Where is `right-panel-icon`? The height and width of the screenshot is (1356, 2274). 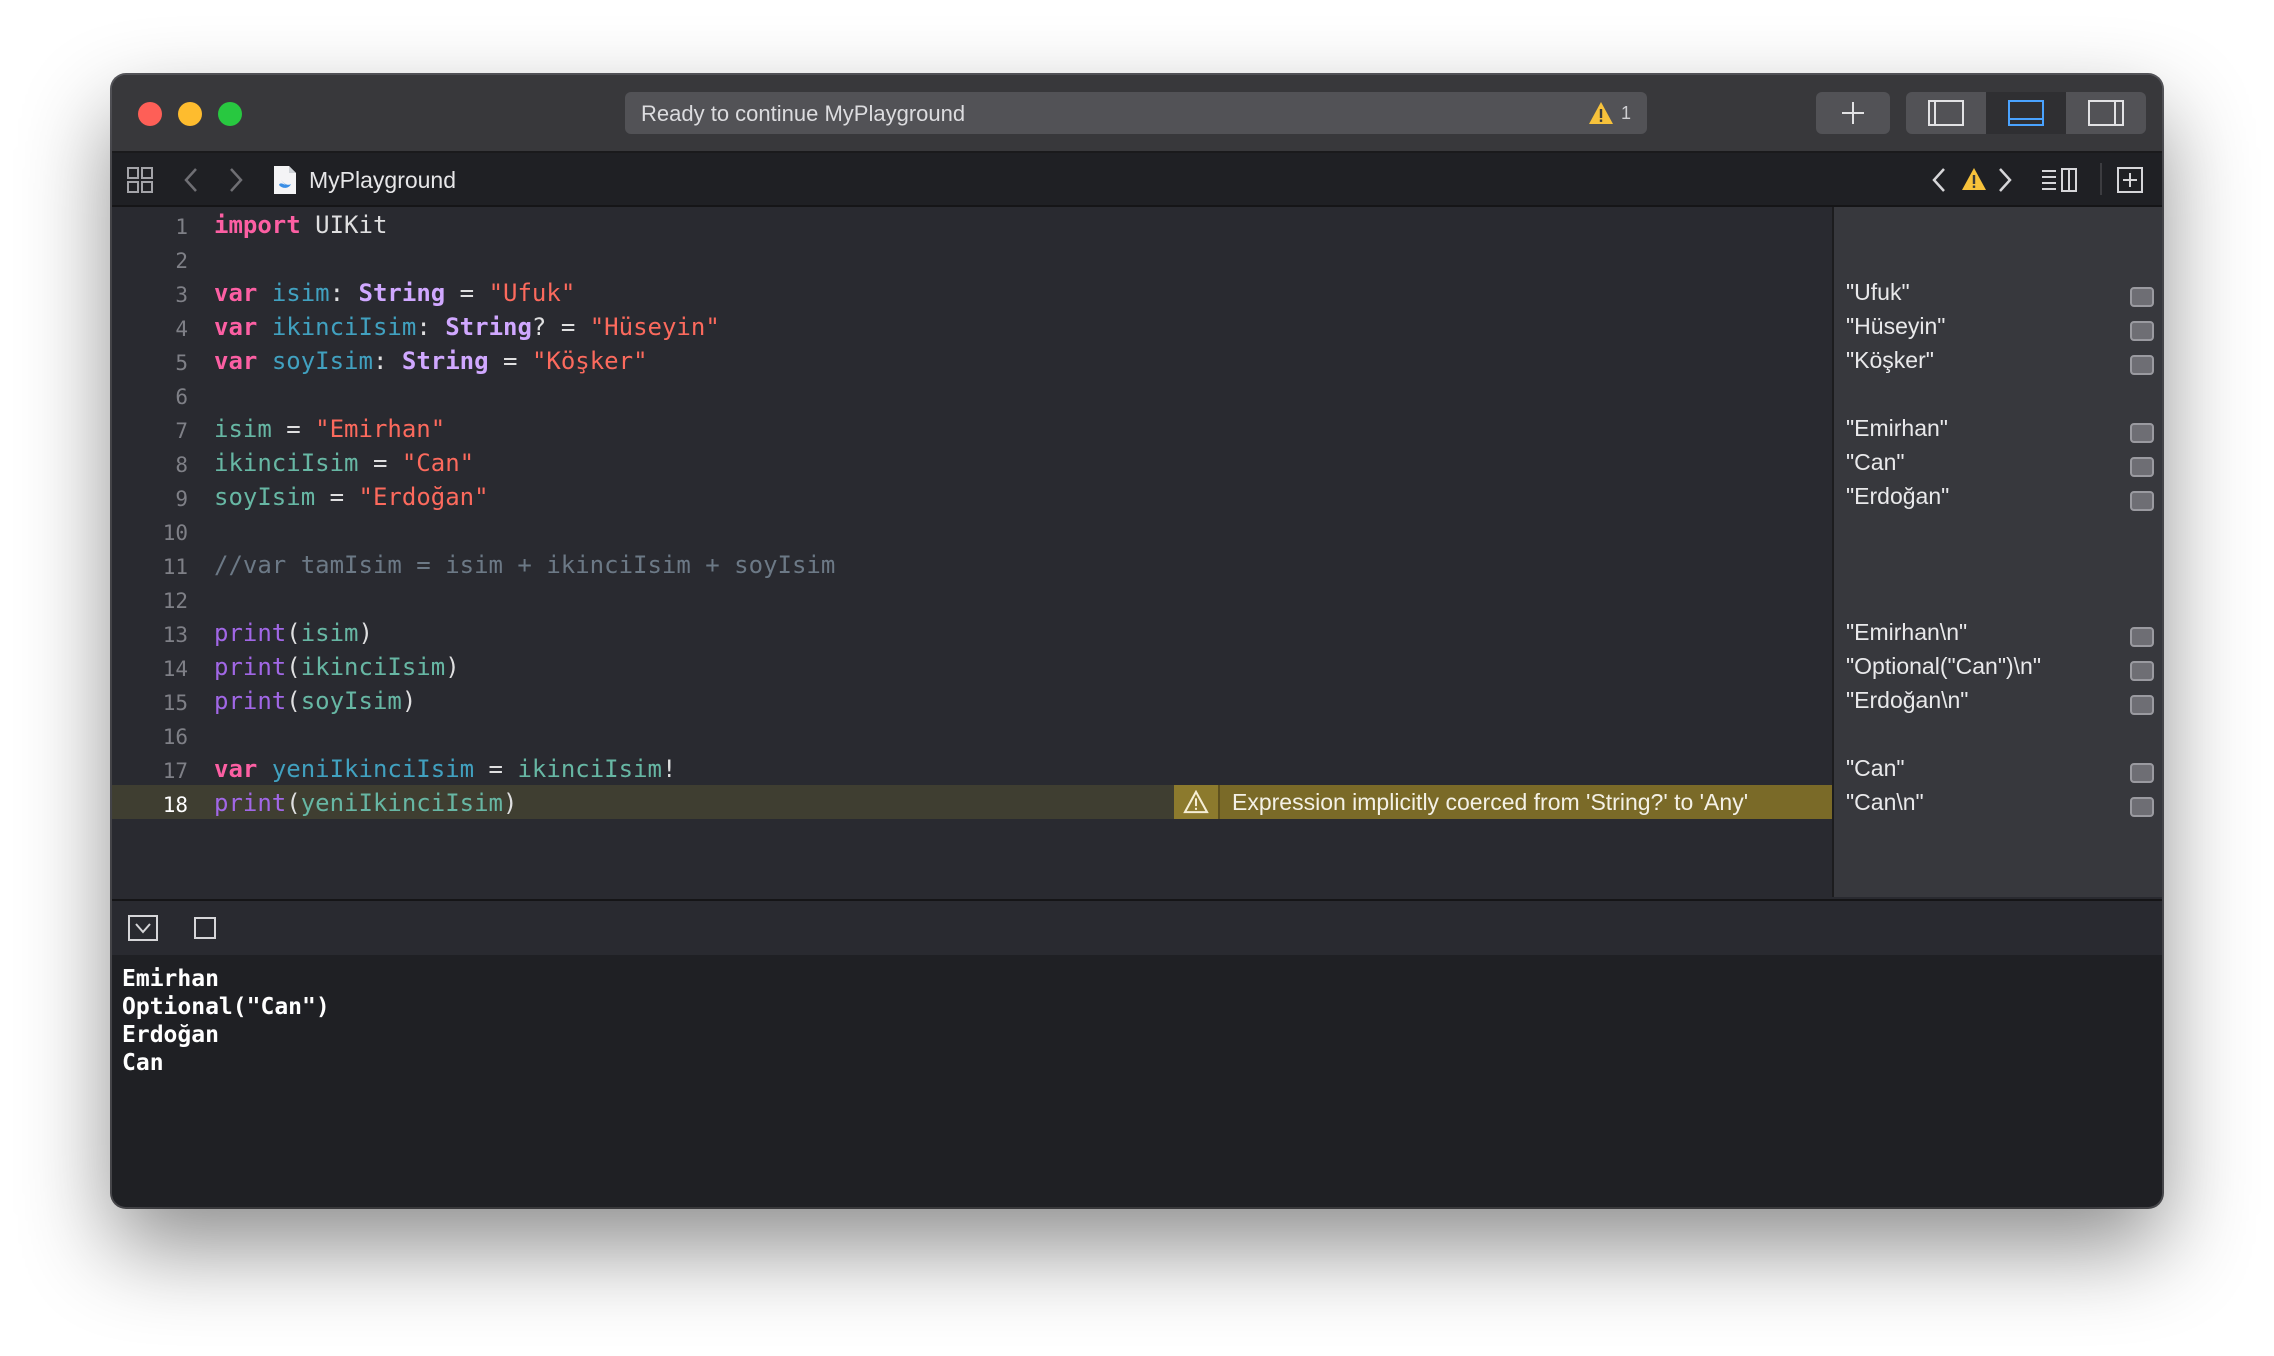
right-panel-icon is located at coordinates (2106, 113).